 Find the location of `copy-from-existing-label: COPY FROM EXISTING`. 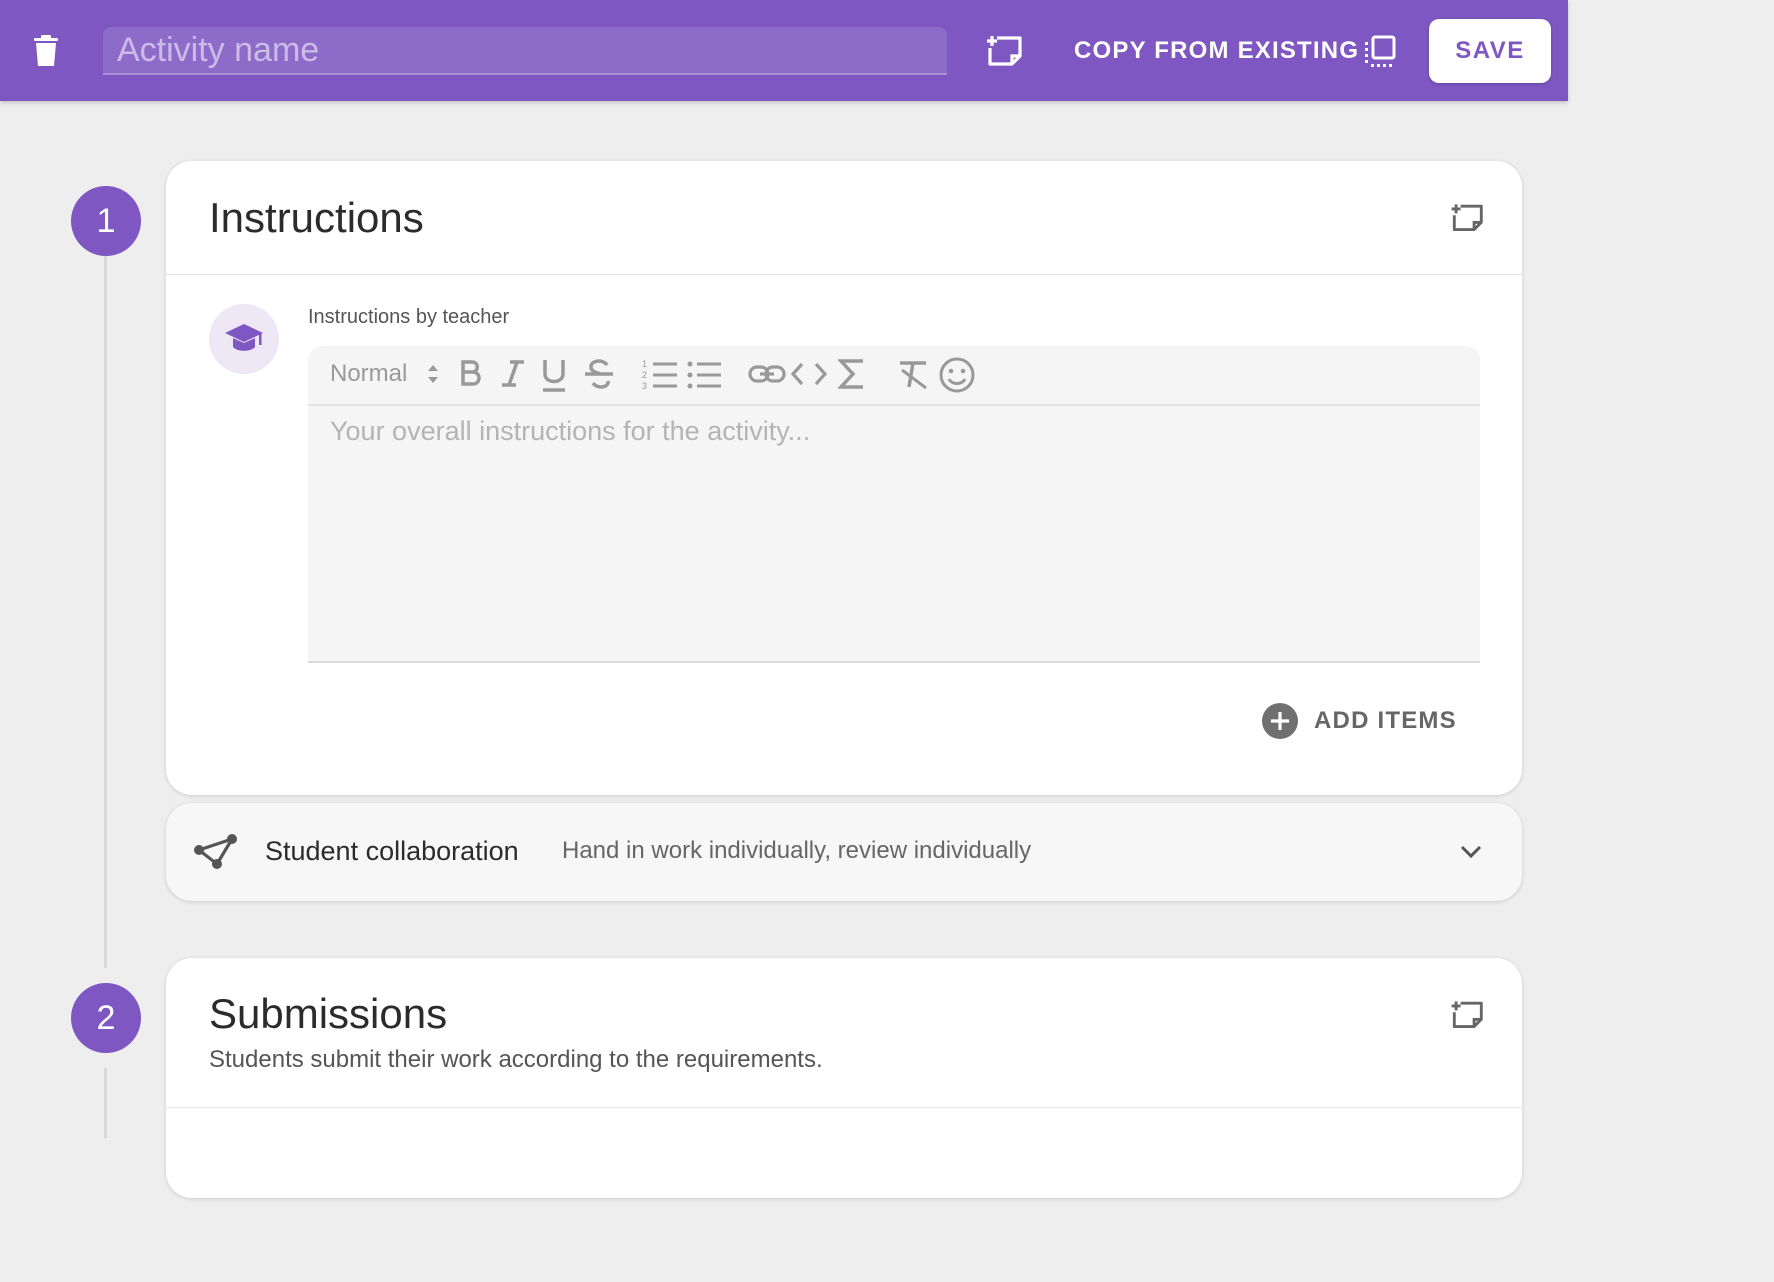

copy-from-existing-label: COPY FROM EXISTING is located at coordinates (1217, 50).